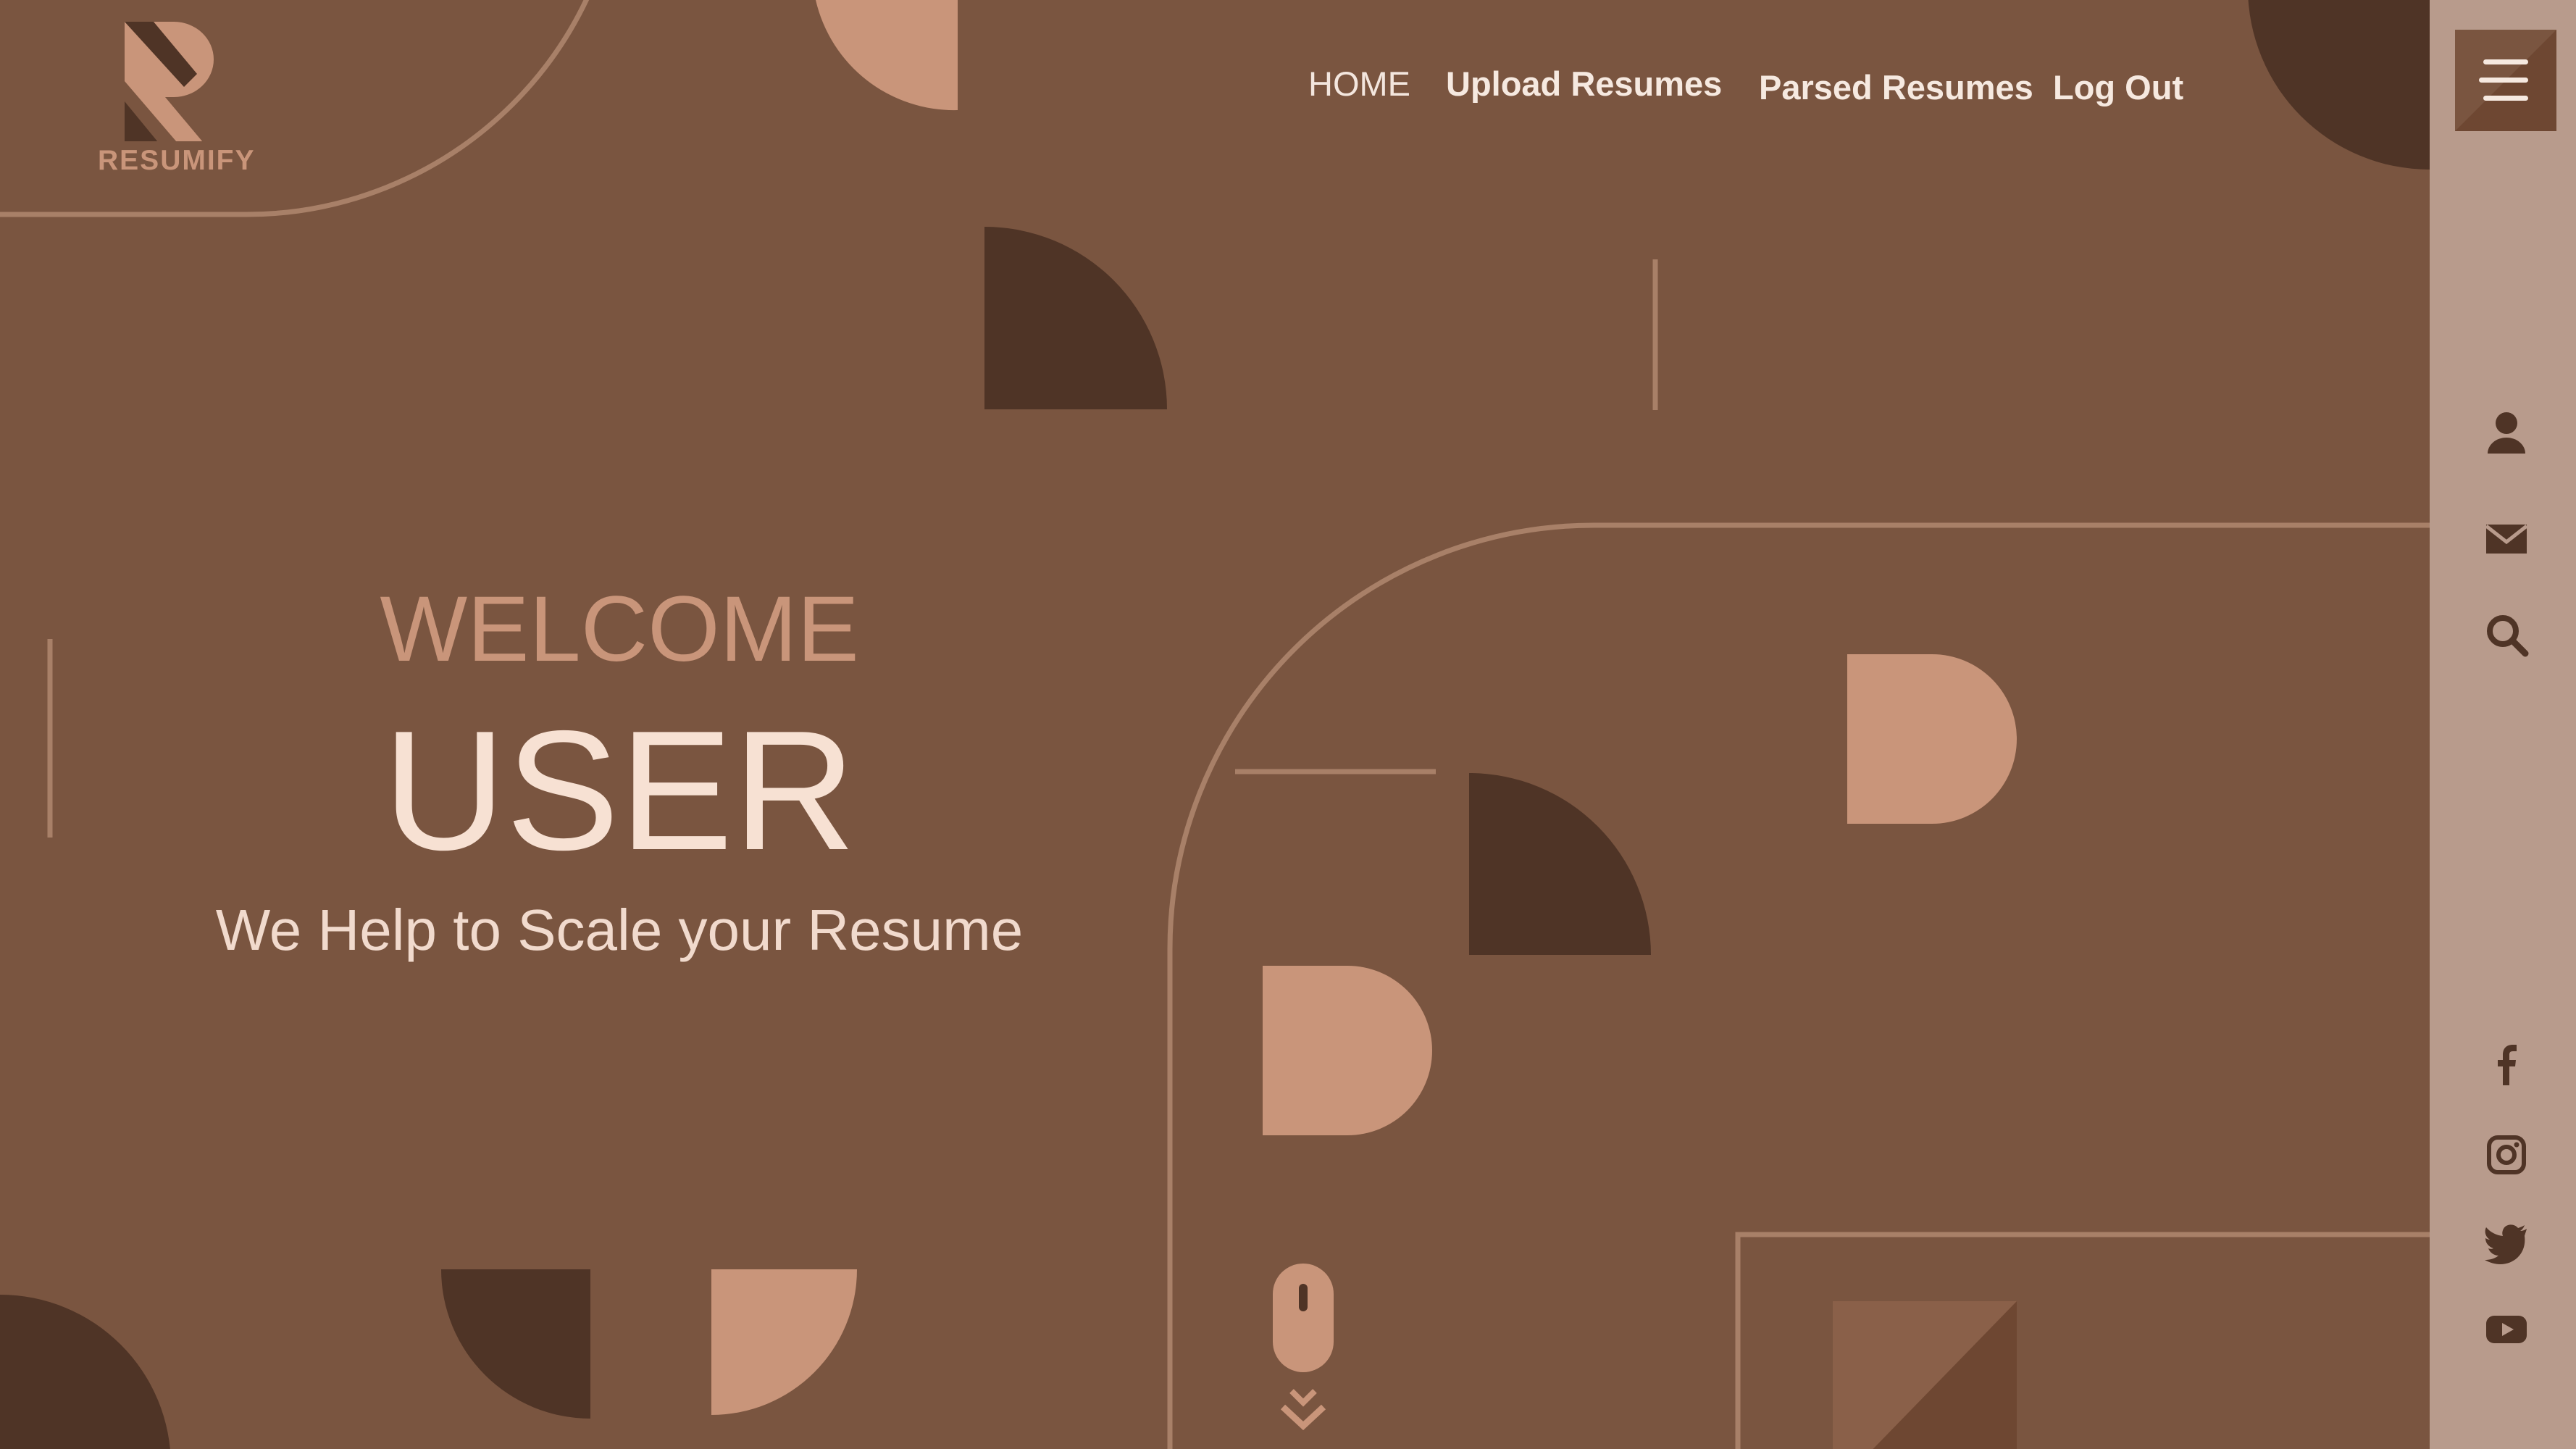  What do you see at coordinates (2506, 1155) in the screenshot?
I see `instagram-icon` at bounding box center [2506, 1155].